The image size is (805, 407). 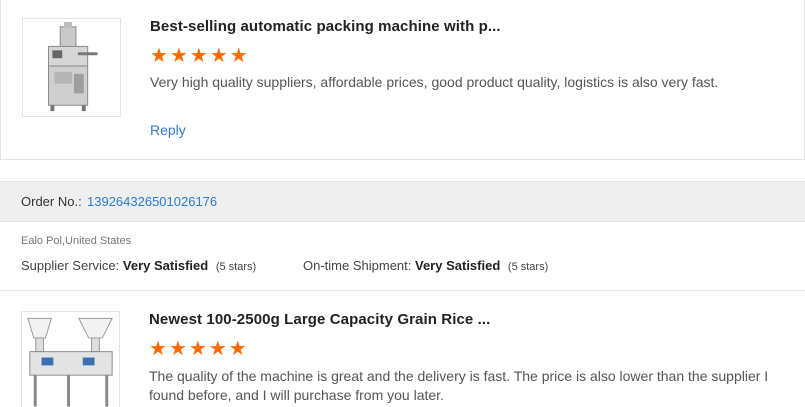 What do you see at coordinates (51, 201) in the screenshot?
I see `order-number-label: Order No.:` at bounding box center [51, 201].